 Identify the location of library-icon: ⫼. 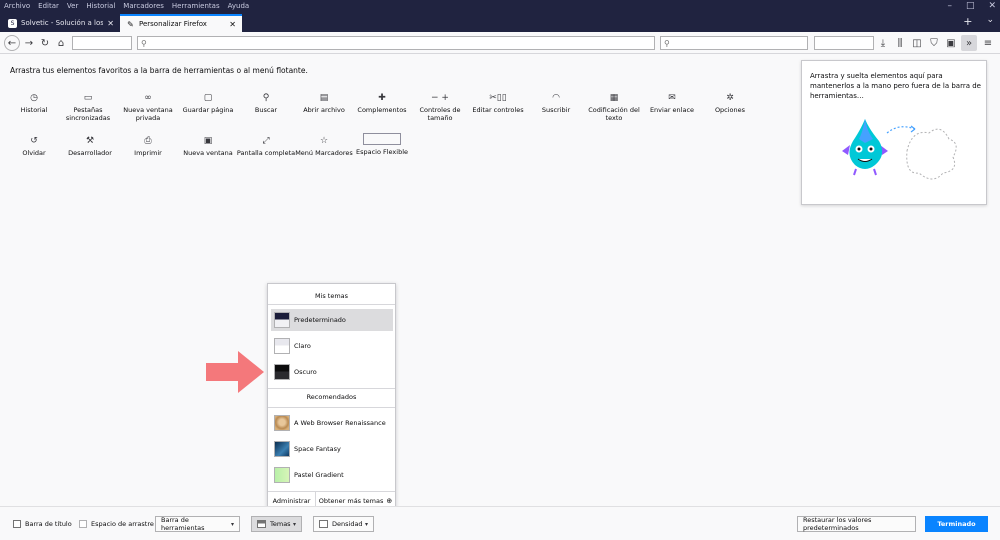
(900, 43).